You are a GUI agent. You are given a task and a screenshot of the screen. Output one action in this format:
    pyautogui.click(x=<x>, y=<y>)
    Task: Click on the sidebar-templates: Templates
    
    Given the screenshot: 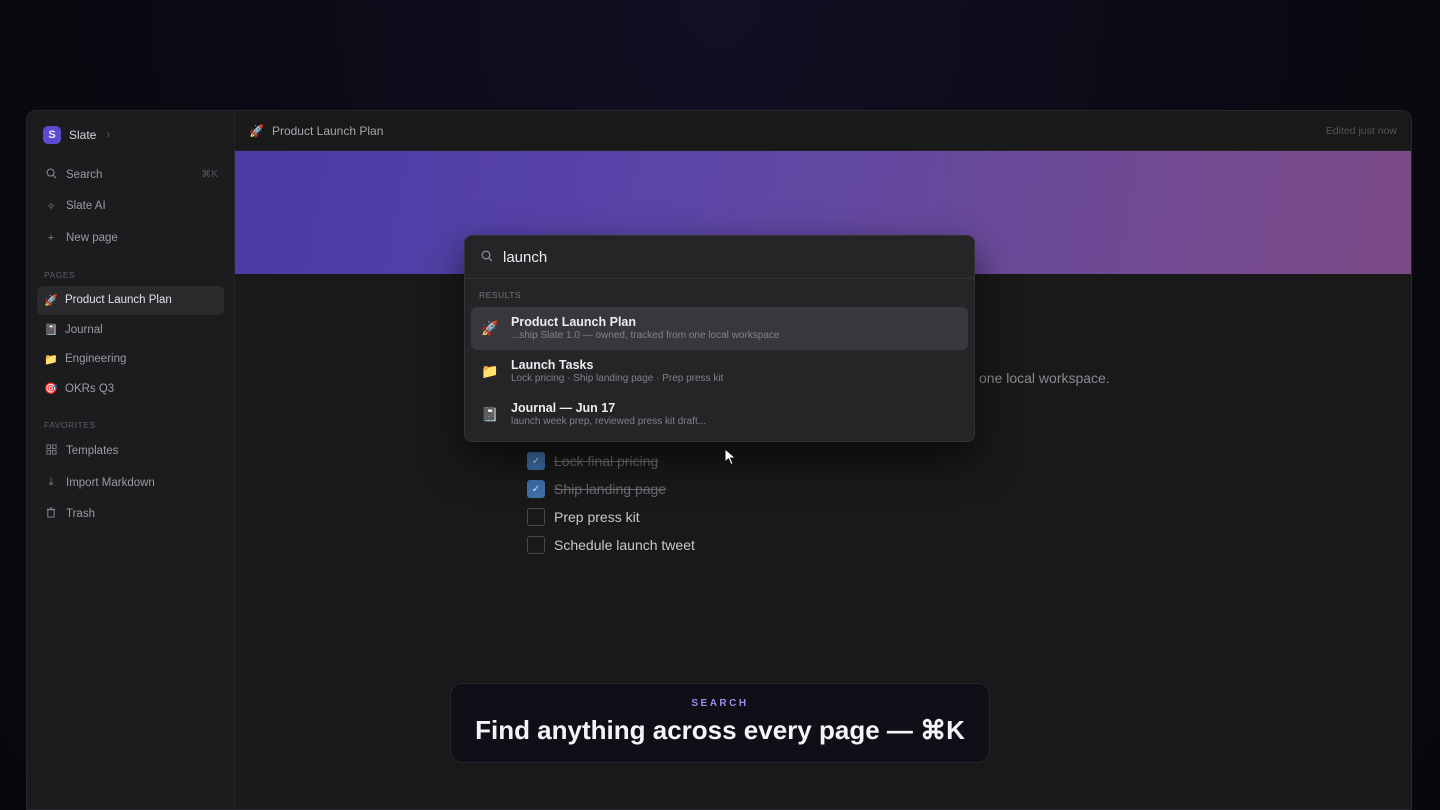 What is the action you would take?
    pyautogui.click(x=130, y=452)
    